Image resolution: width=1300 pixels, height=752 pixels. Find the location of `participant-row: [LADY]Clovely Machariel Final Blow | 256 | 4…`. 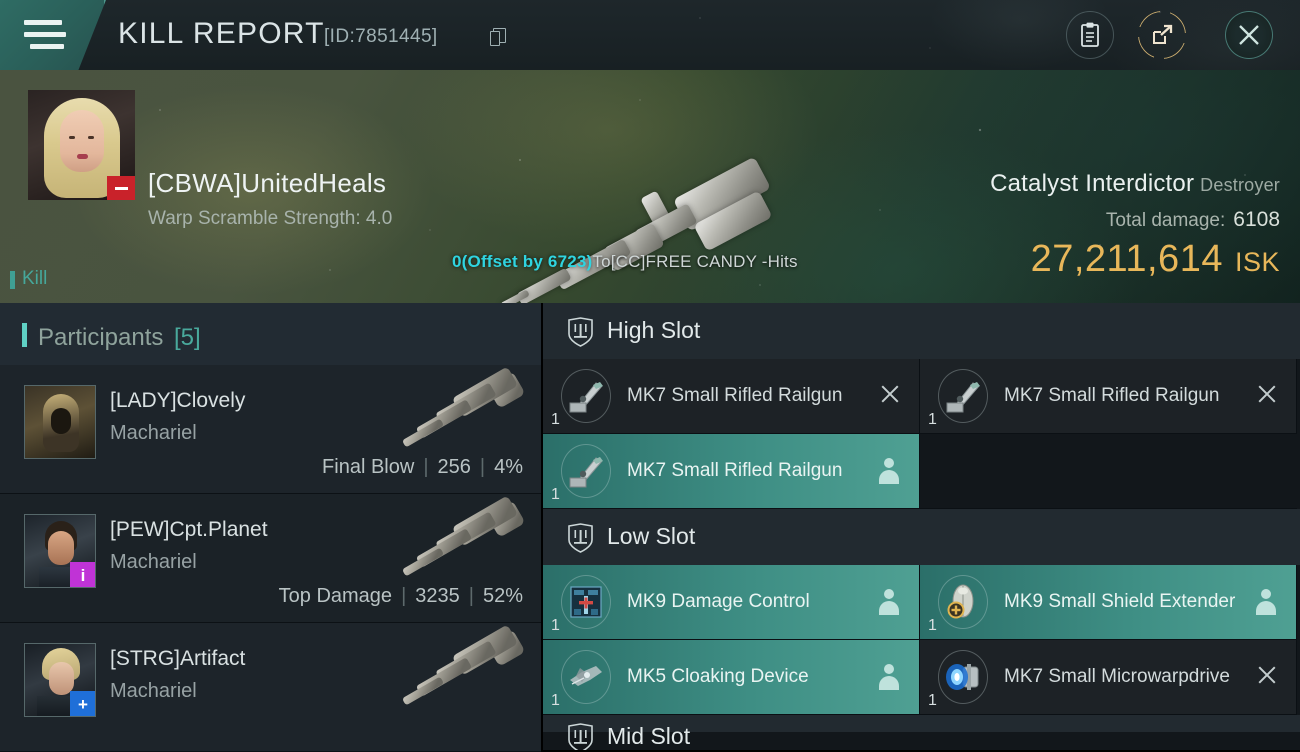

participant-row: [LADY]Clovely Machariel Final Blow | 256 | 4… is located at coordinates (270, 429).